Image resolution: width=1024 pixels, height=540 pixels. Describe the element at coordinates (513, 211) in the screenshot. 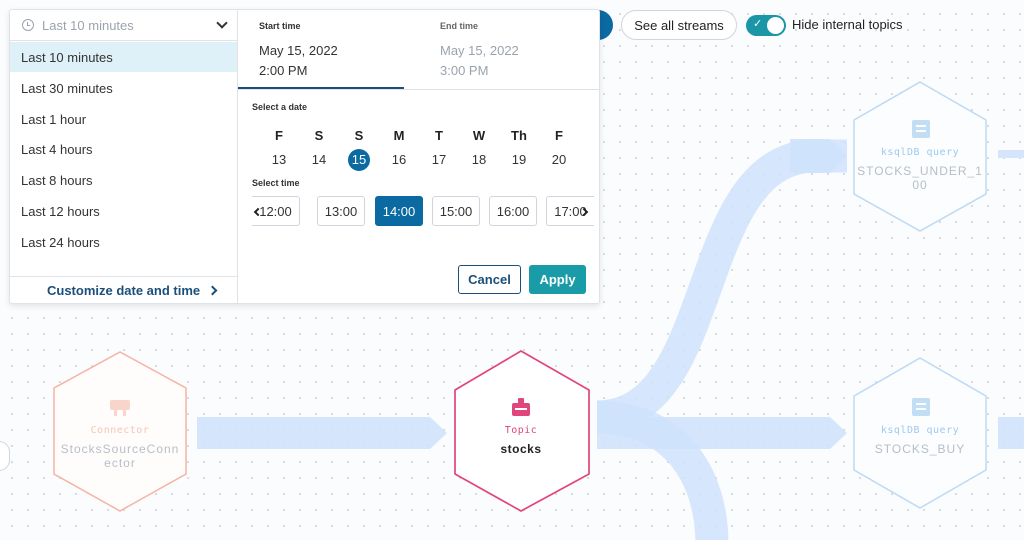

I see `time-slot: 16:00` at that location.